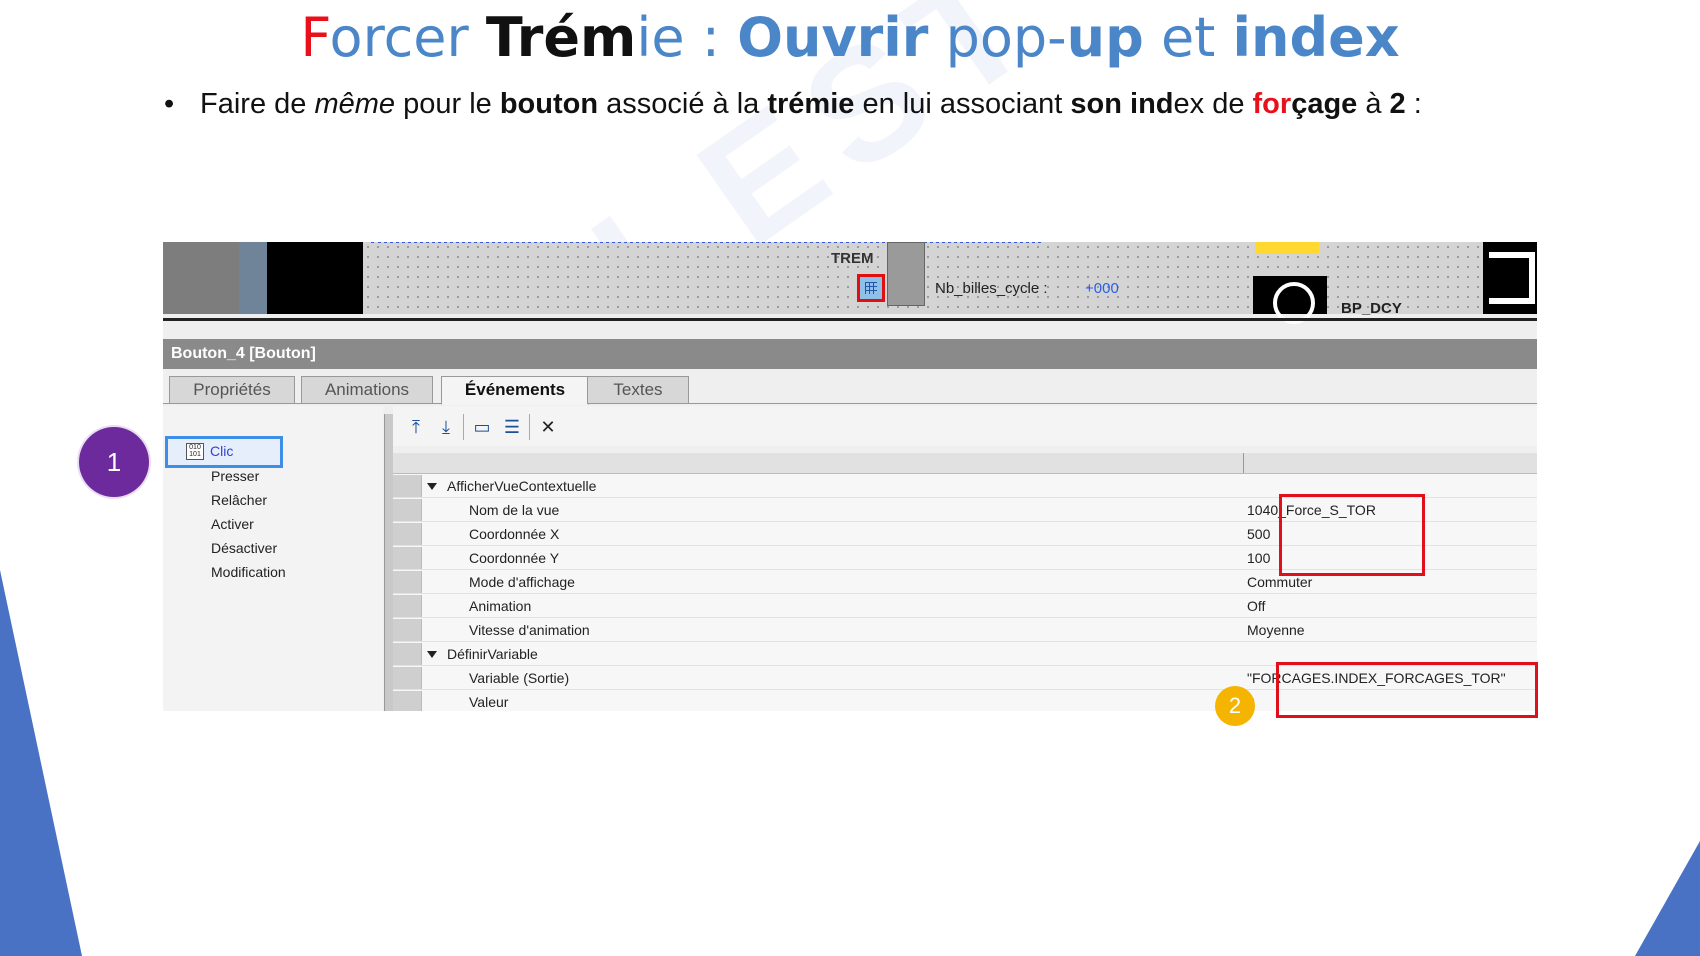 Image resolution: width=1700 pixels, height=956 pixels. What do you see at coordinates (850, 389) in the screenshot?
I see `inspector-tabs: Propriétés Animations Événements Textes` at bounding box center [850, 389].